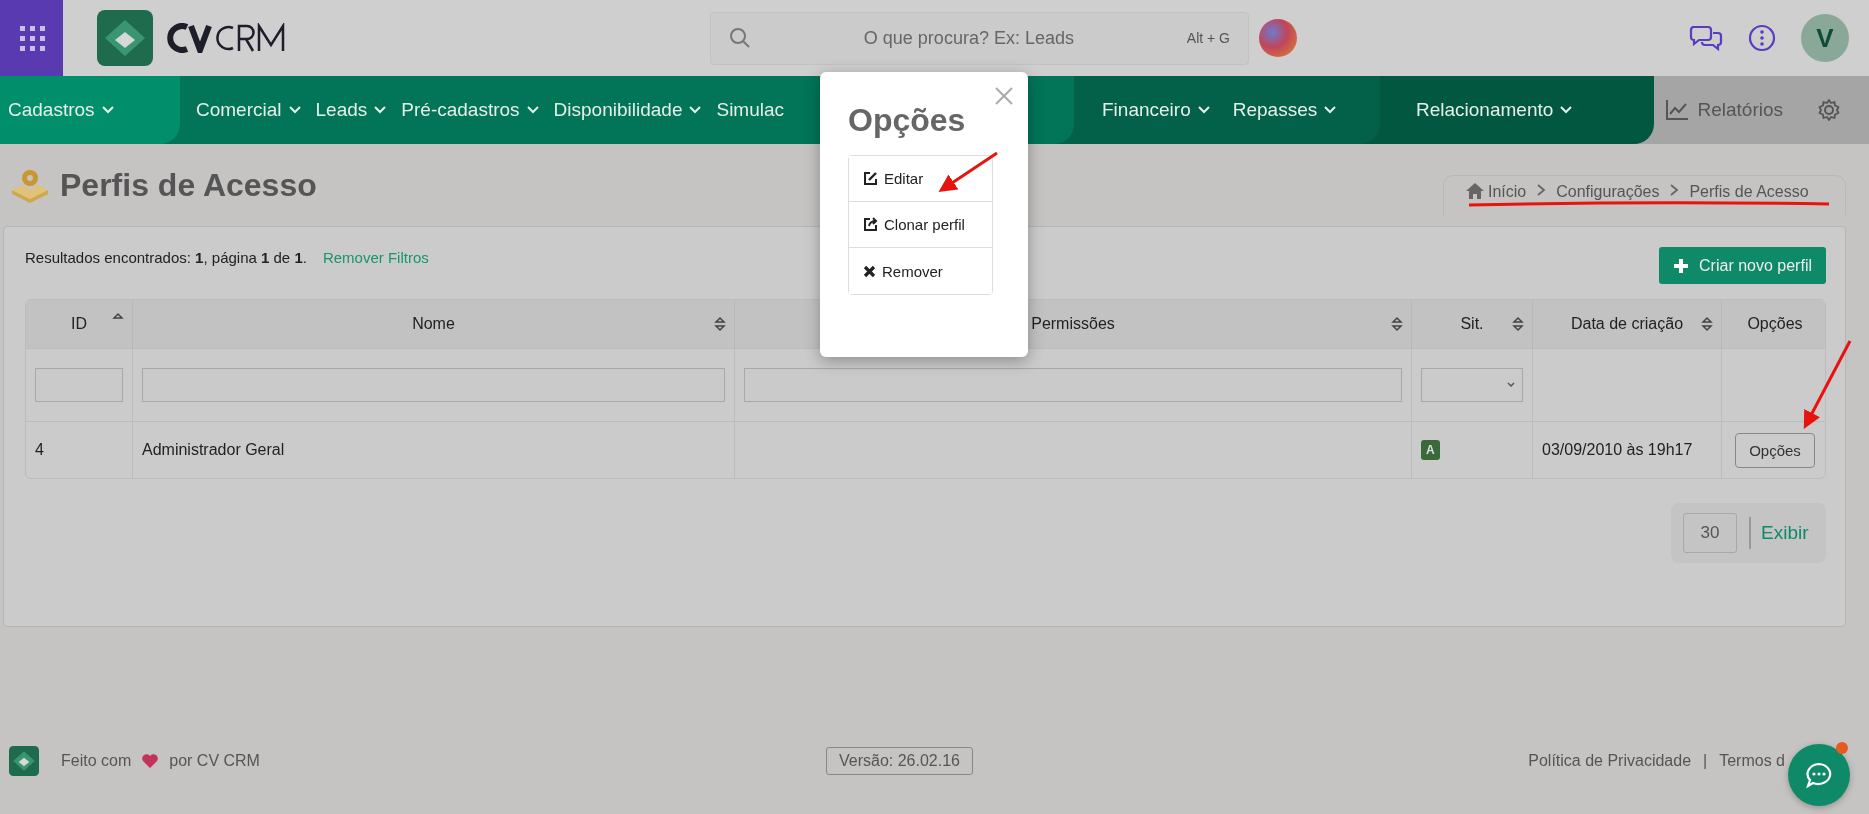 The width and height of the screenshot is (1869, 814). I want to click on breadcrumb-link: Início, so click(1507, 192).